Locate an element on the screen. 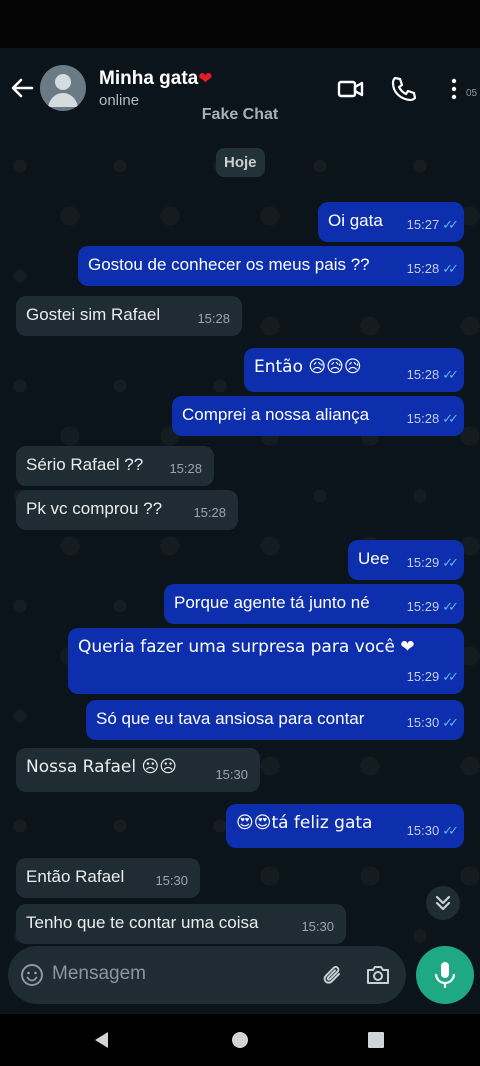  voice-call-icon is located at coordinates (403, 89).